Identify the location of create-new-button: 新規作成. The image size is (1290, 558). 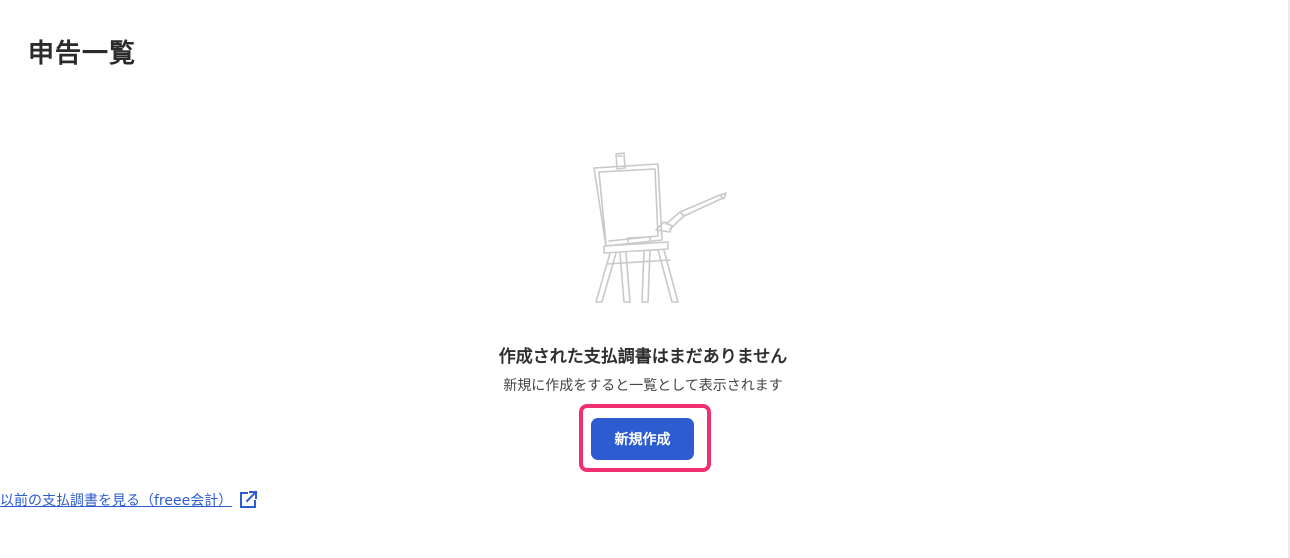
(642, 439).